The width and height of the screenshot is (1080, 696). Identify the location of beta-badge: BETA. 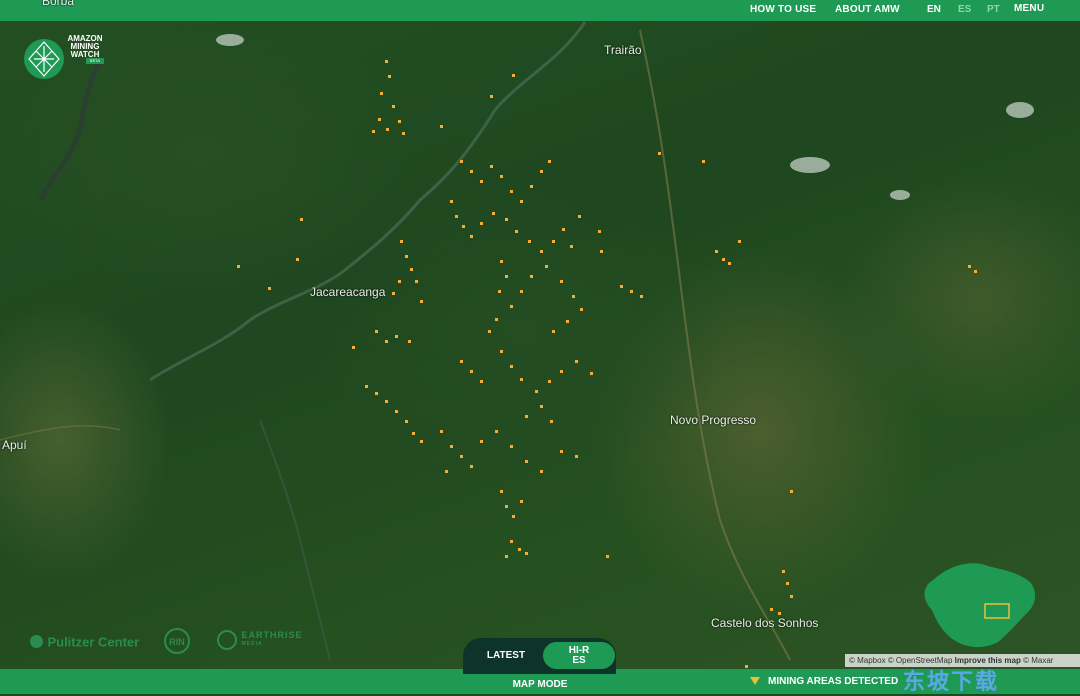
(95, 61).